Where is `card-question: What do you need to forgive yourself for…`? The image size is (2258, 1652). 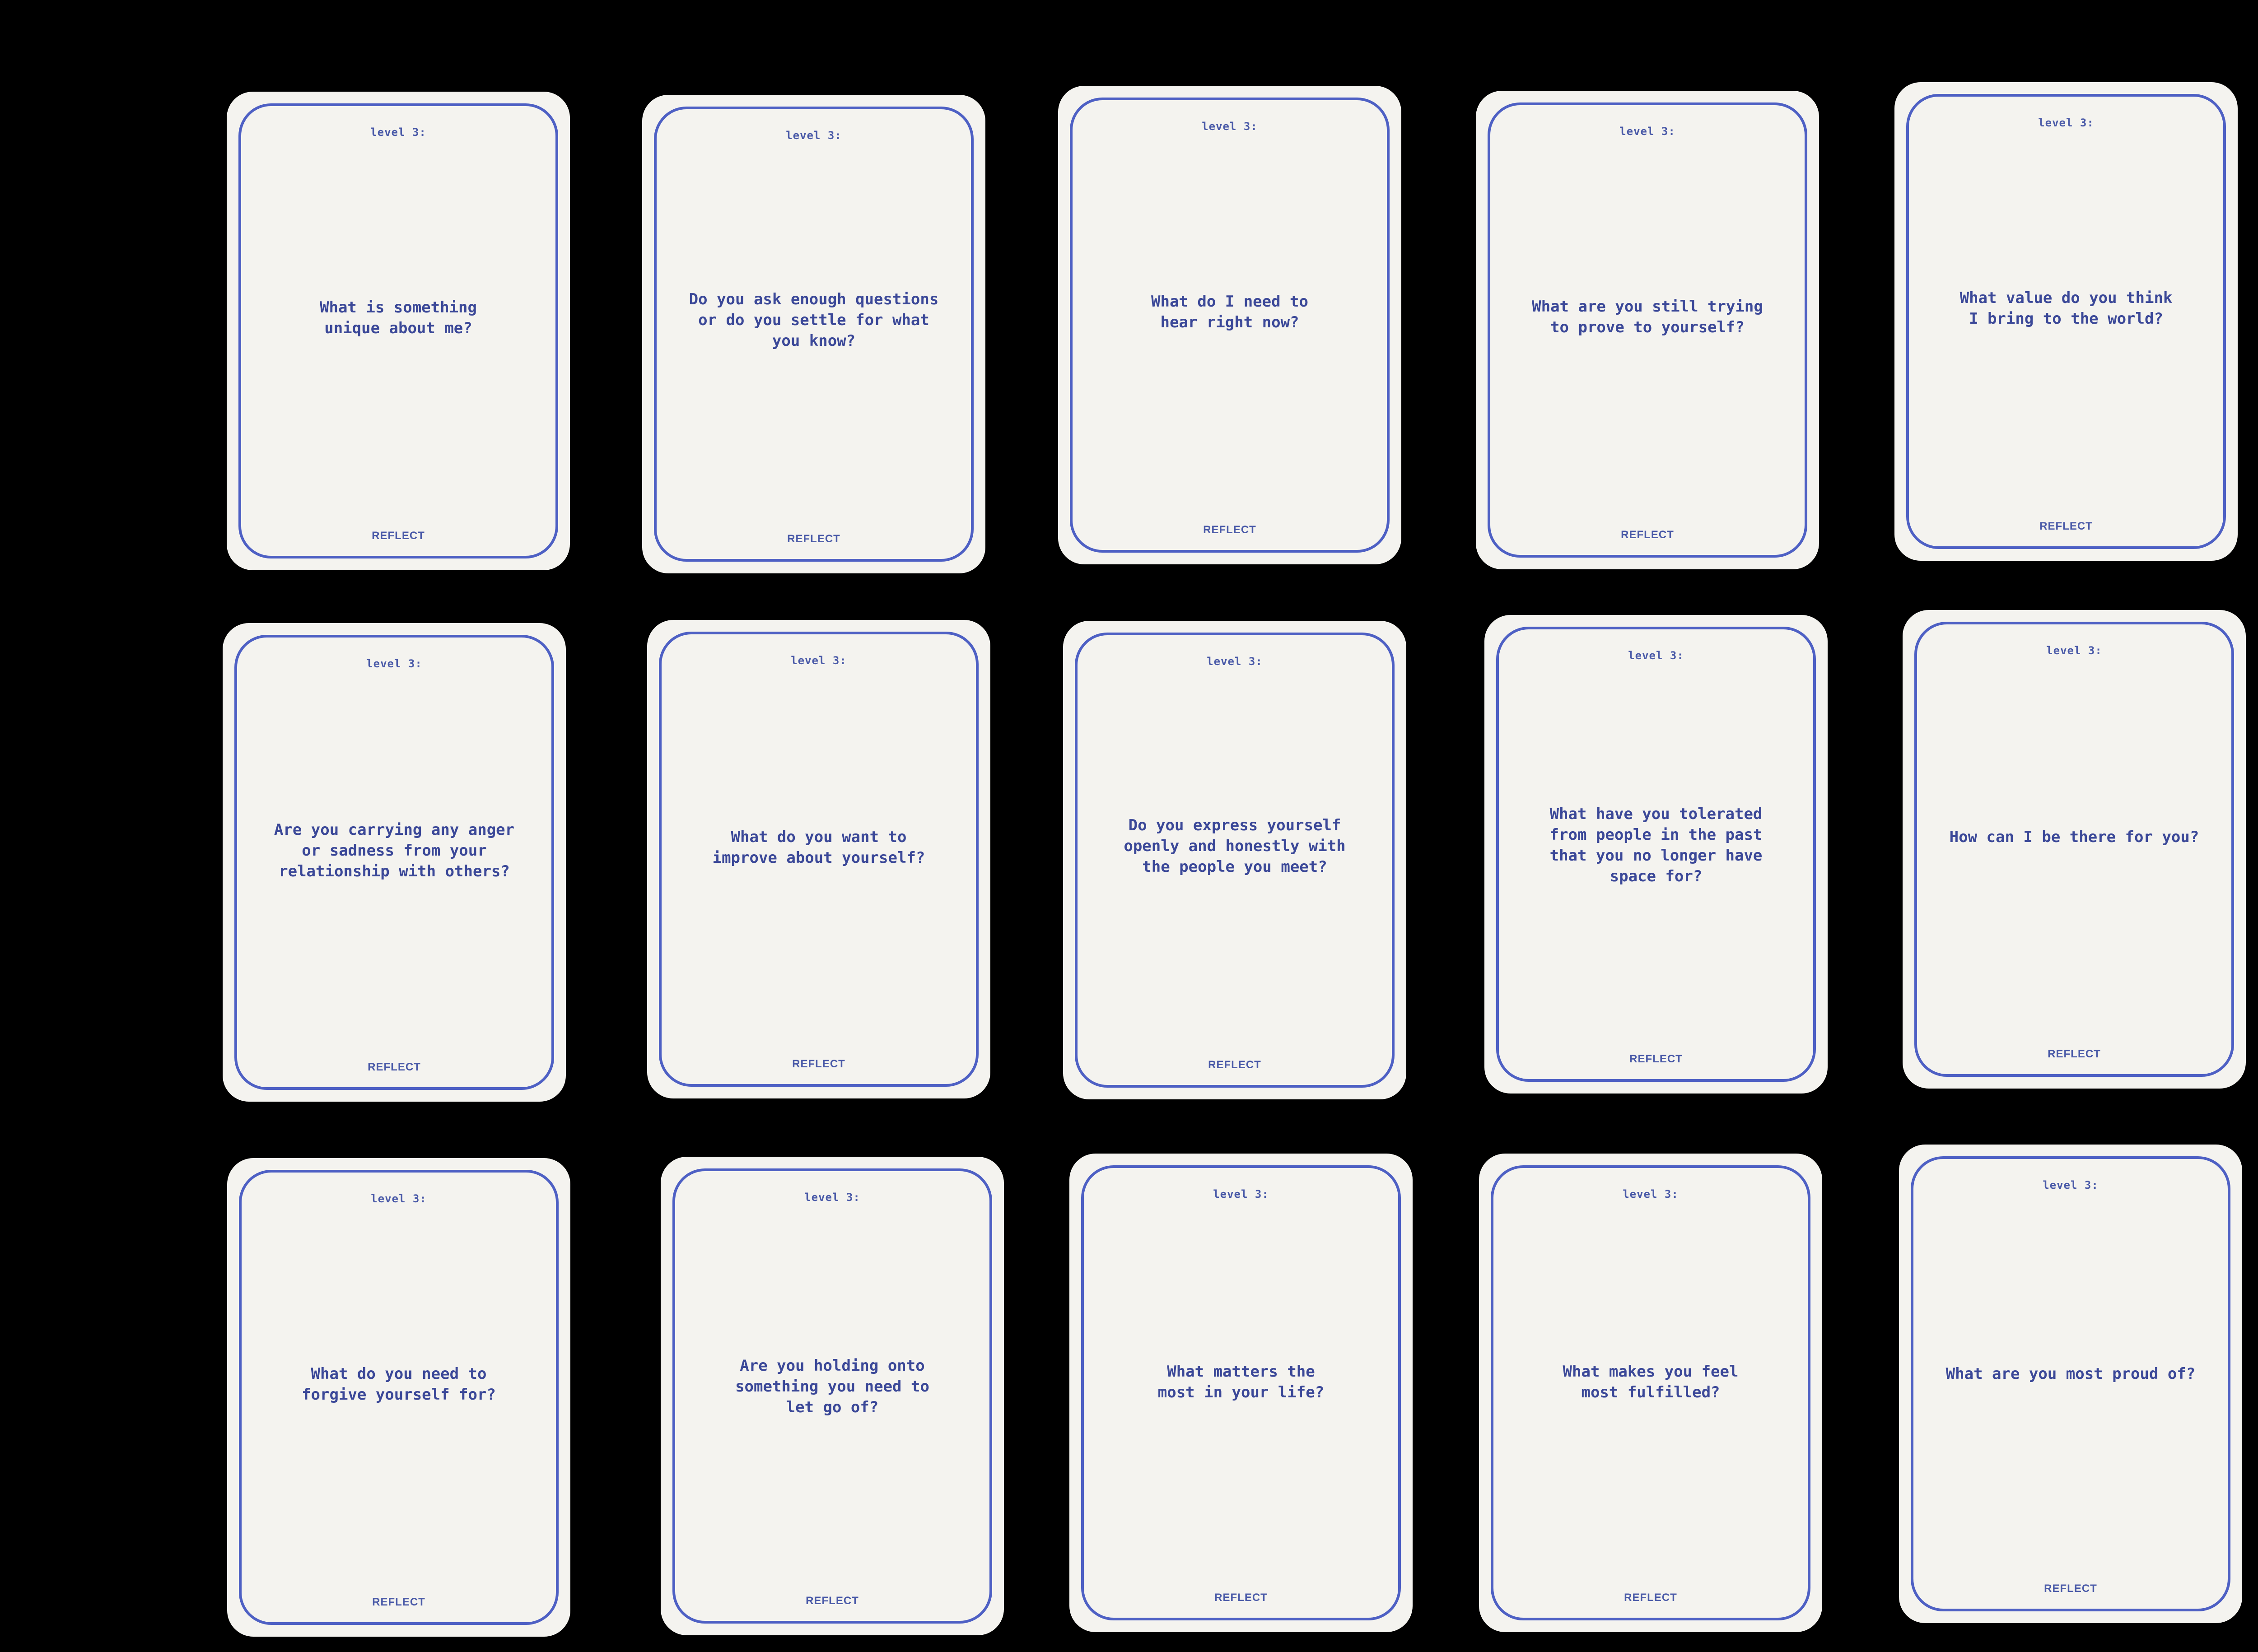 card-question: What do you need to forgive yourself for… is located at coordinates (399, 1384).